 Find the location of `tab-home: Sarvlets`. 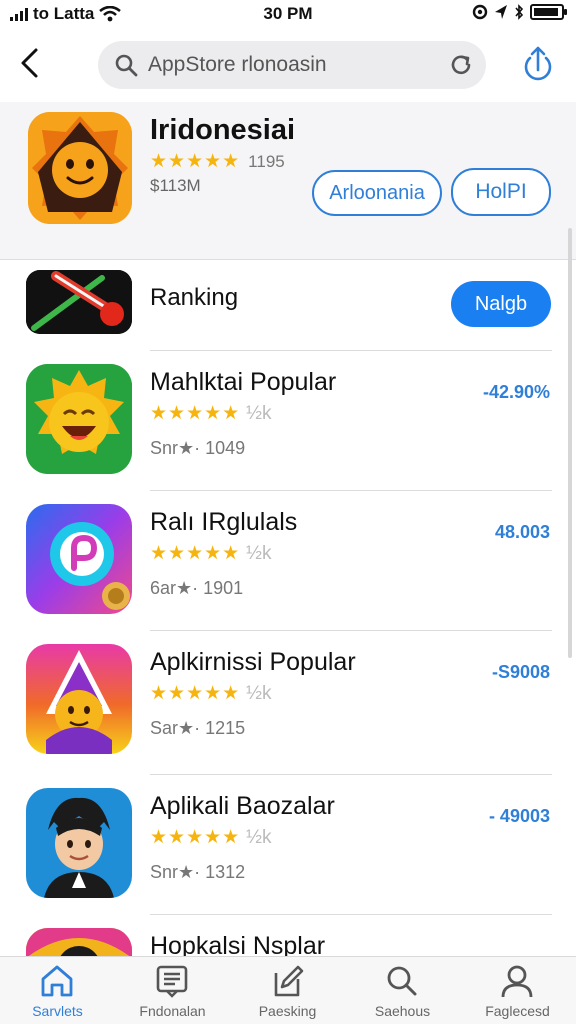

tab-home: Sarvlets is located at coordinates (57, 990).